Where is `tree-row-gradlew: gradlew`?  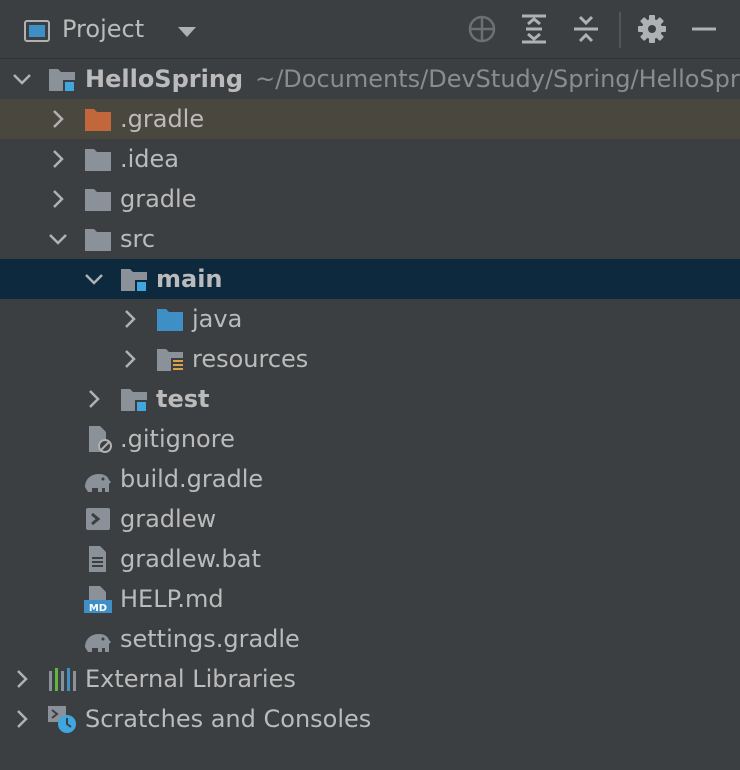 tree-row-gradlew: gradlew is located at coordinates (370, 519).